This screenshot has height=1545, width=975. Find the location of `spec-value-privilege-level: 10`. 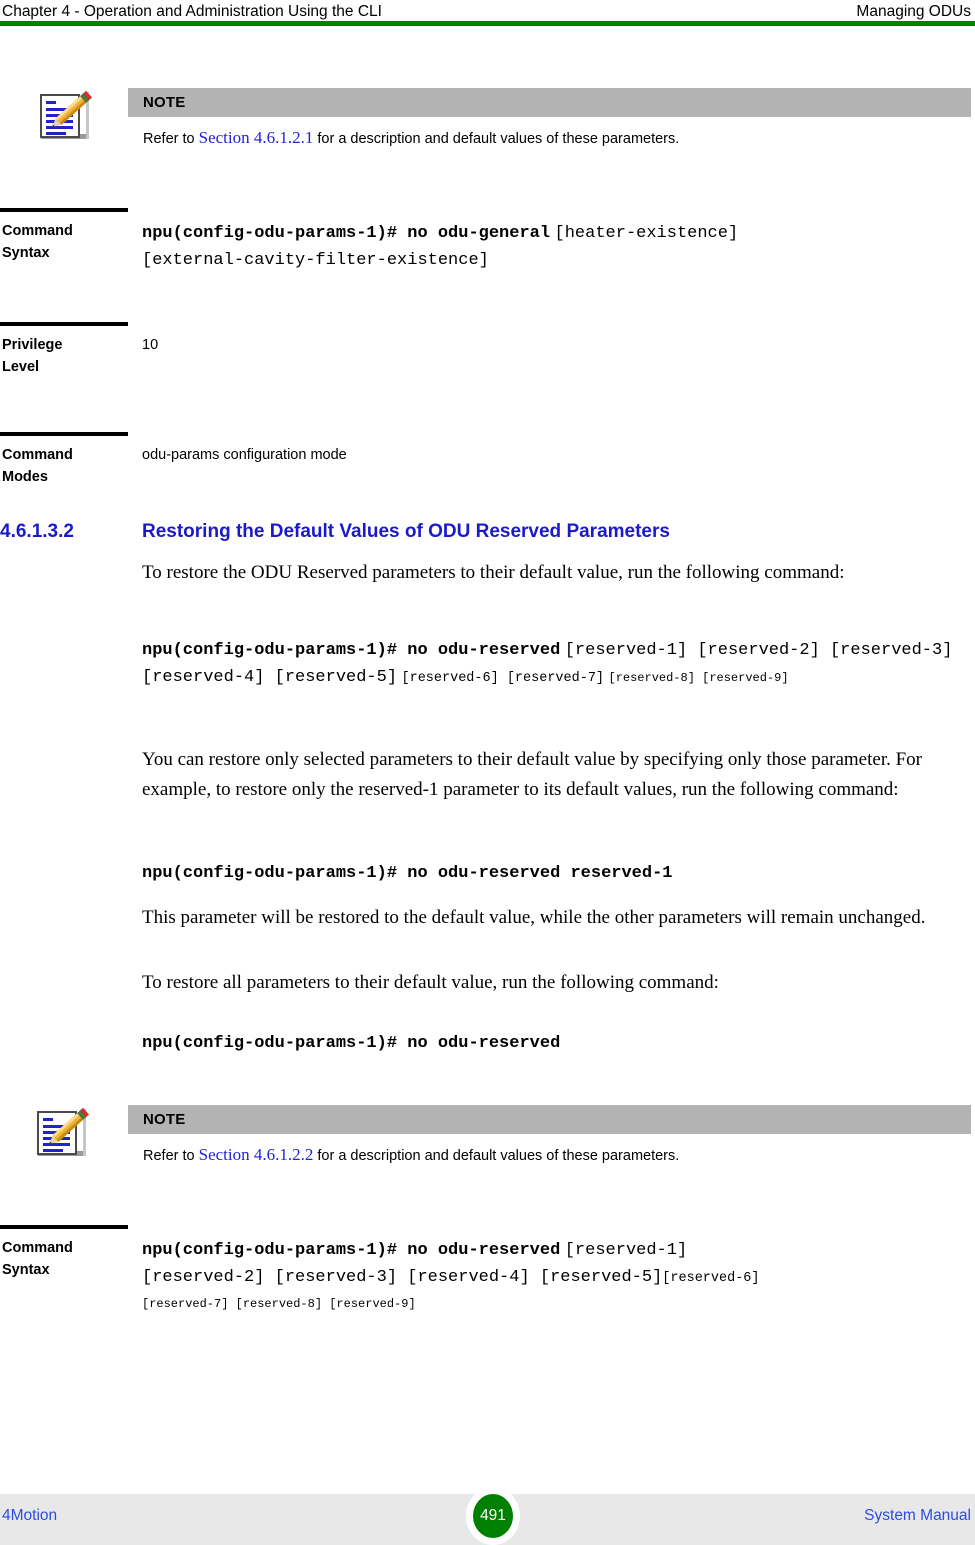

spec-value-privilege-level: 10 is located at coordinates (150, 345).